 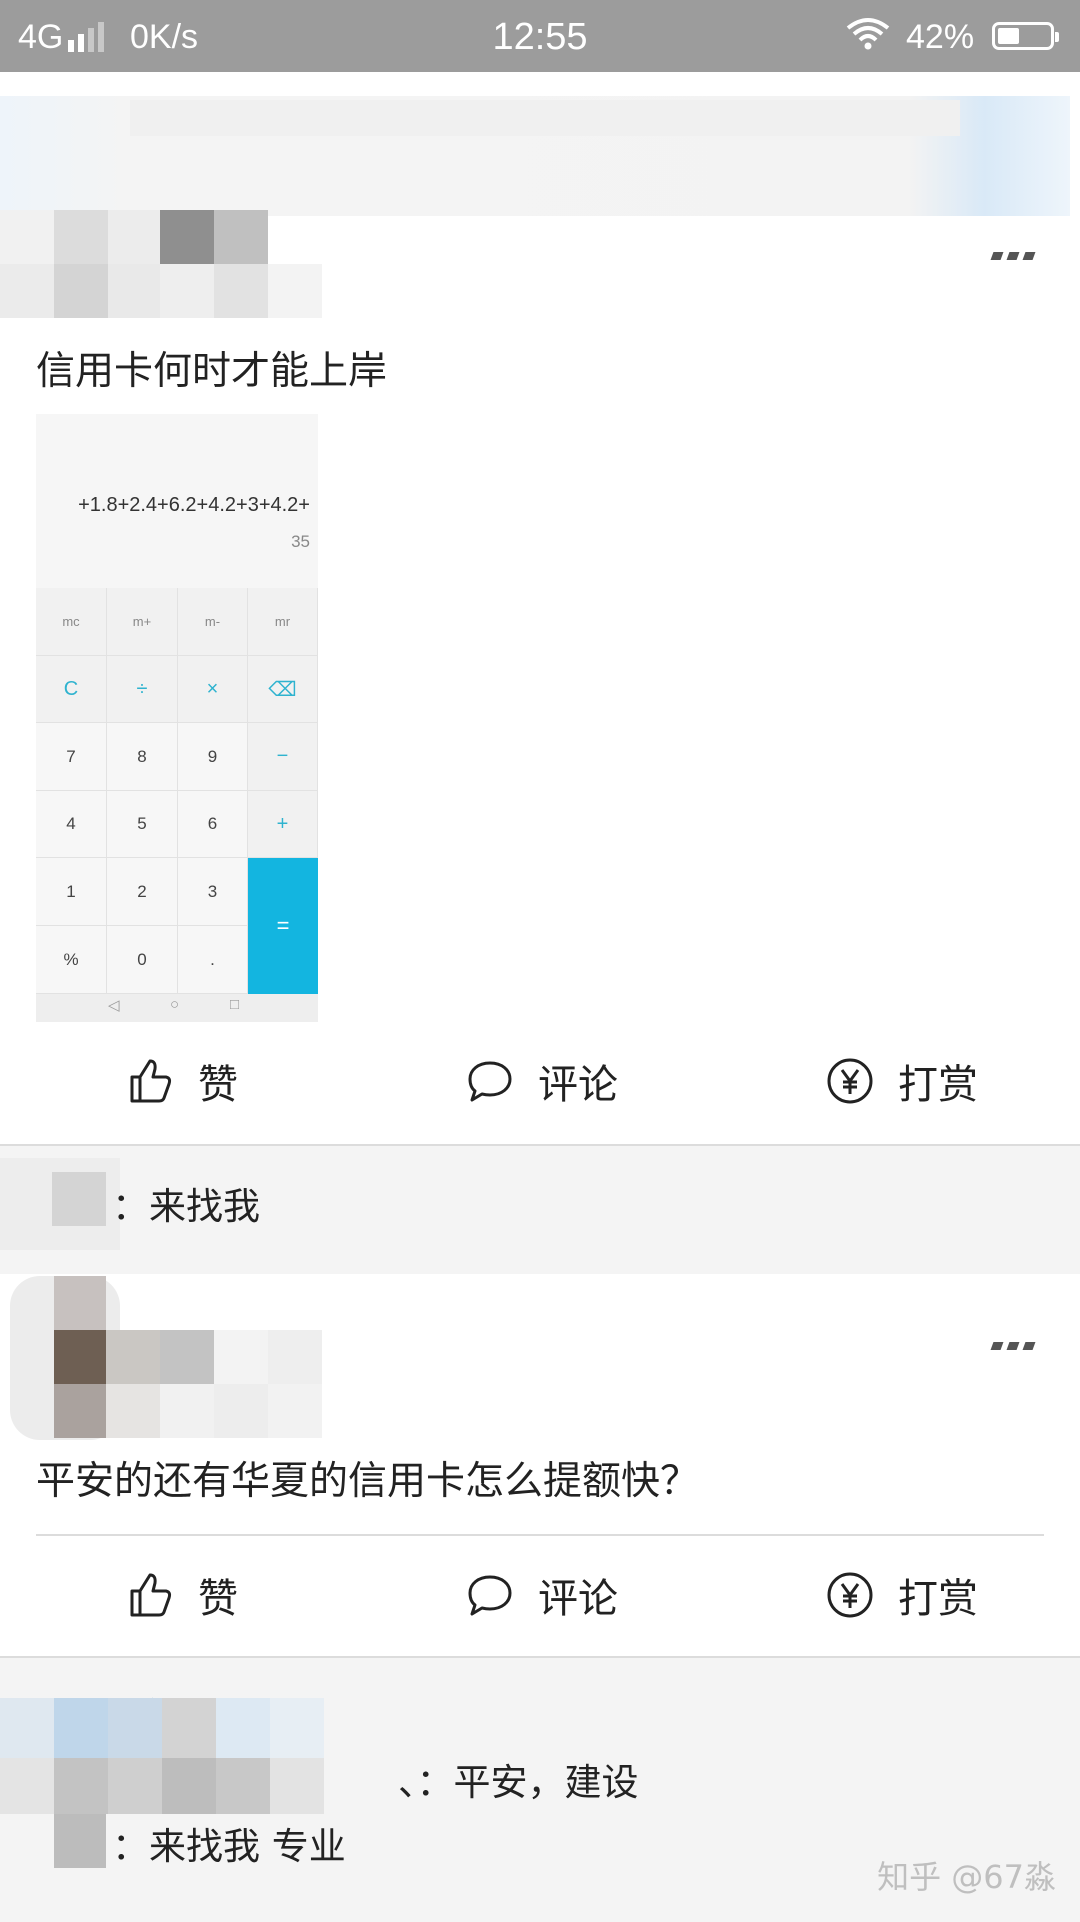 What do you see at coordinates (940, 37) in the screenshot?
I see `battery-percent: 42%` at bounding box center [940, 37].